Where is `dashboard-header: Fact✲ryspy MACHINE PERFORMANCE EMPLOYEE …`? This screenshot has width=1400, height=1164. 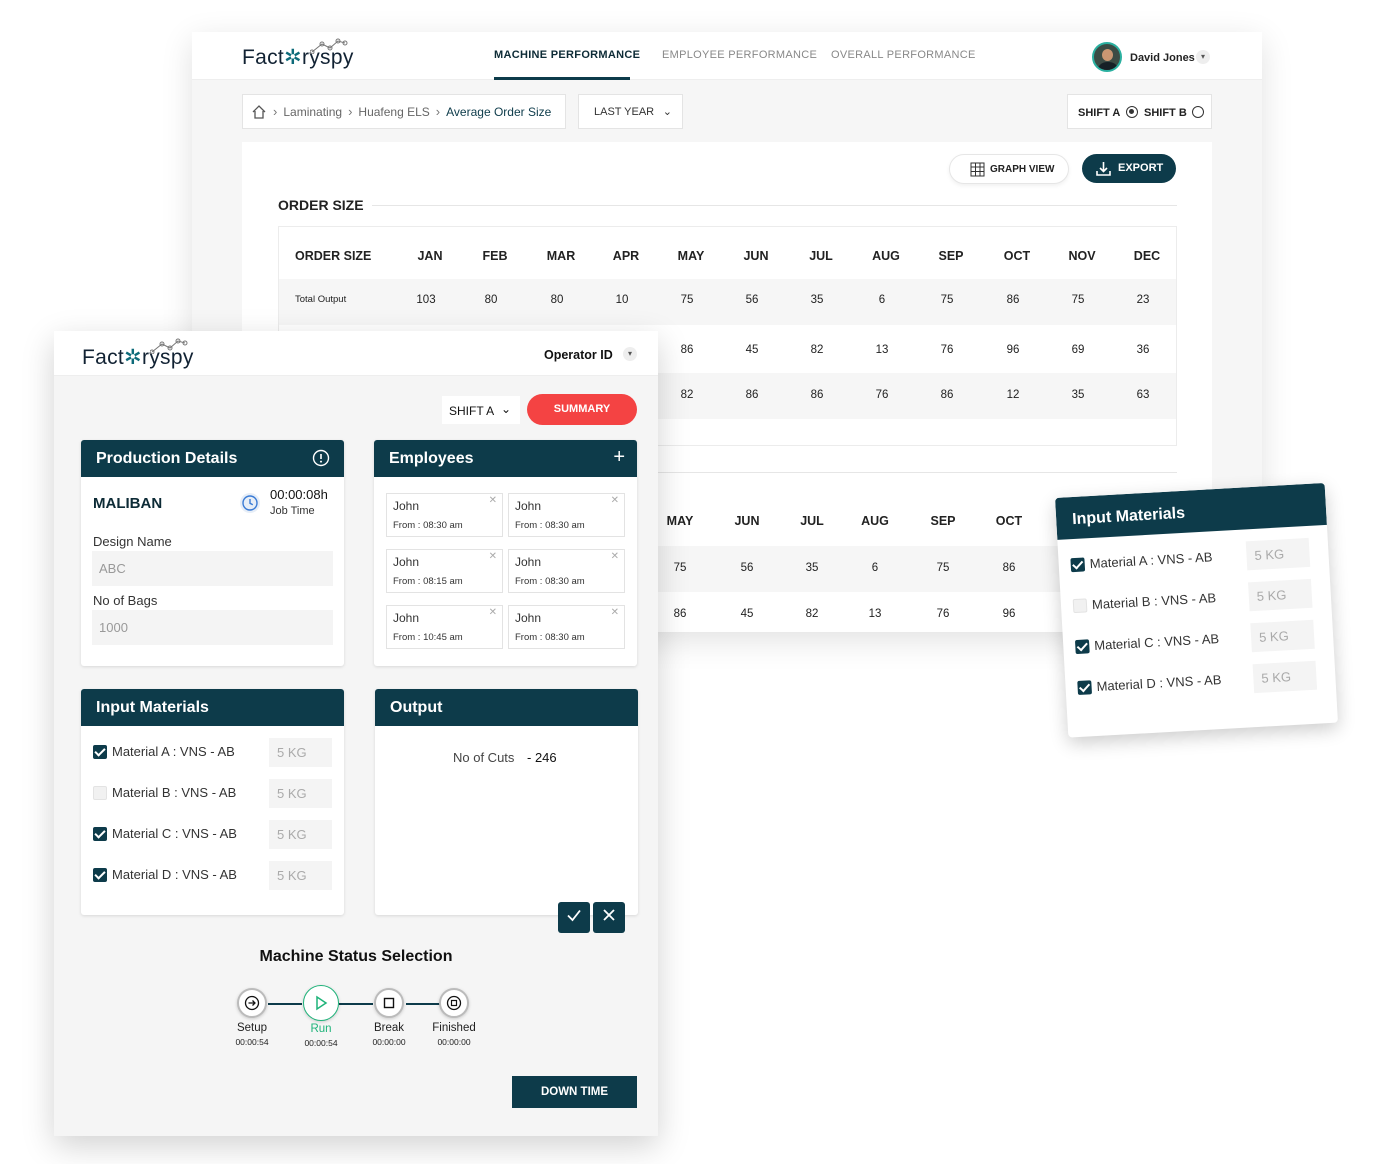
dashboard-header: Fact✲ryspy MACHINE PERFORMANCE EMPLOYEE … is located at coordinates (727, 56).